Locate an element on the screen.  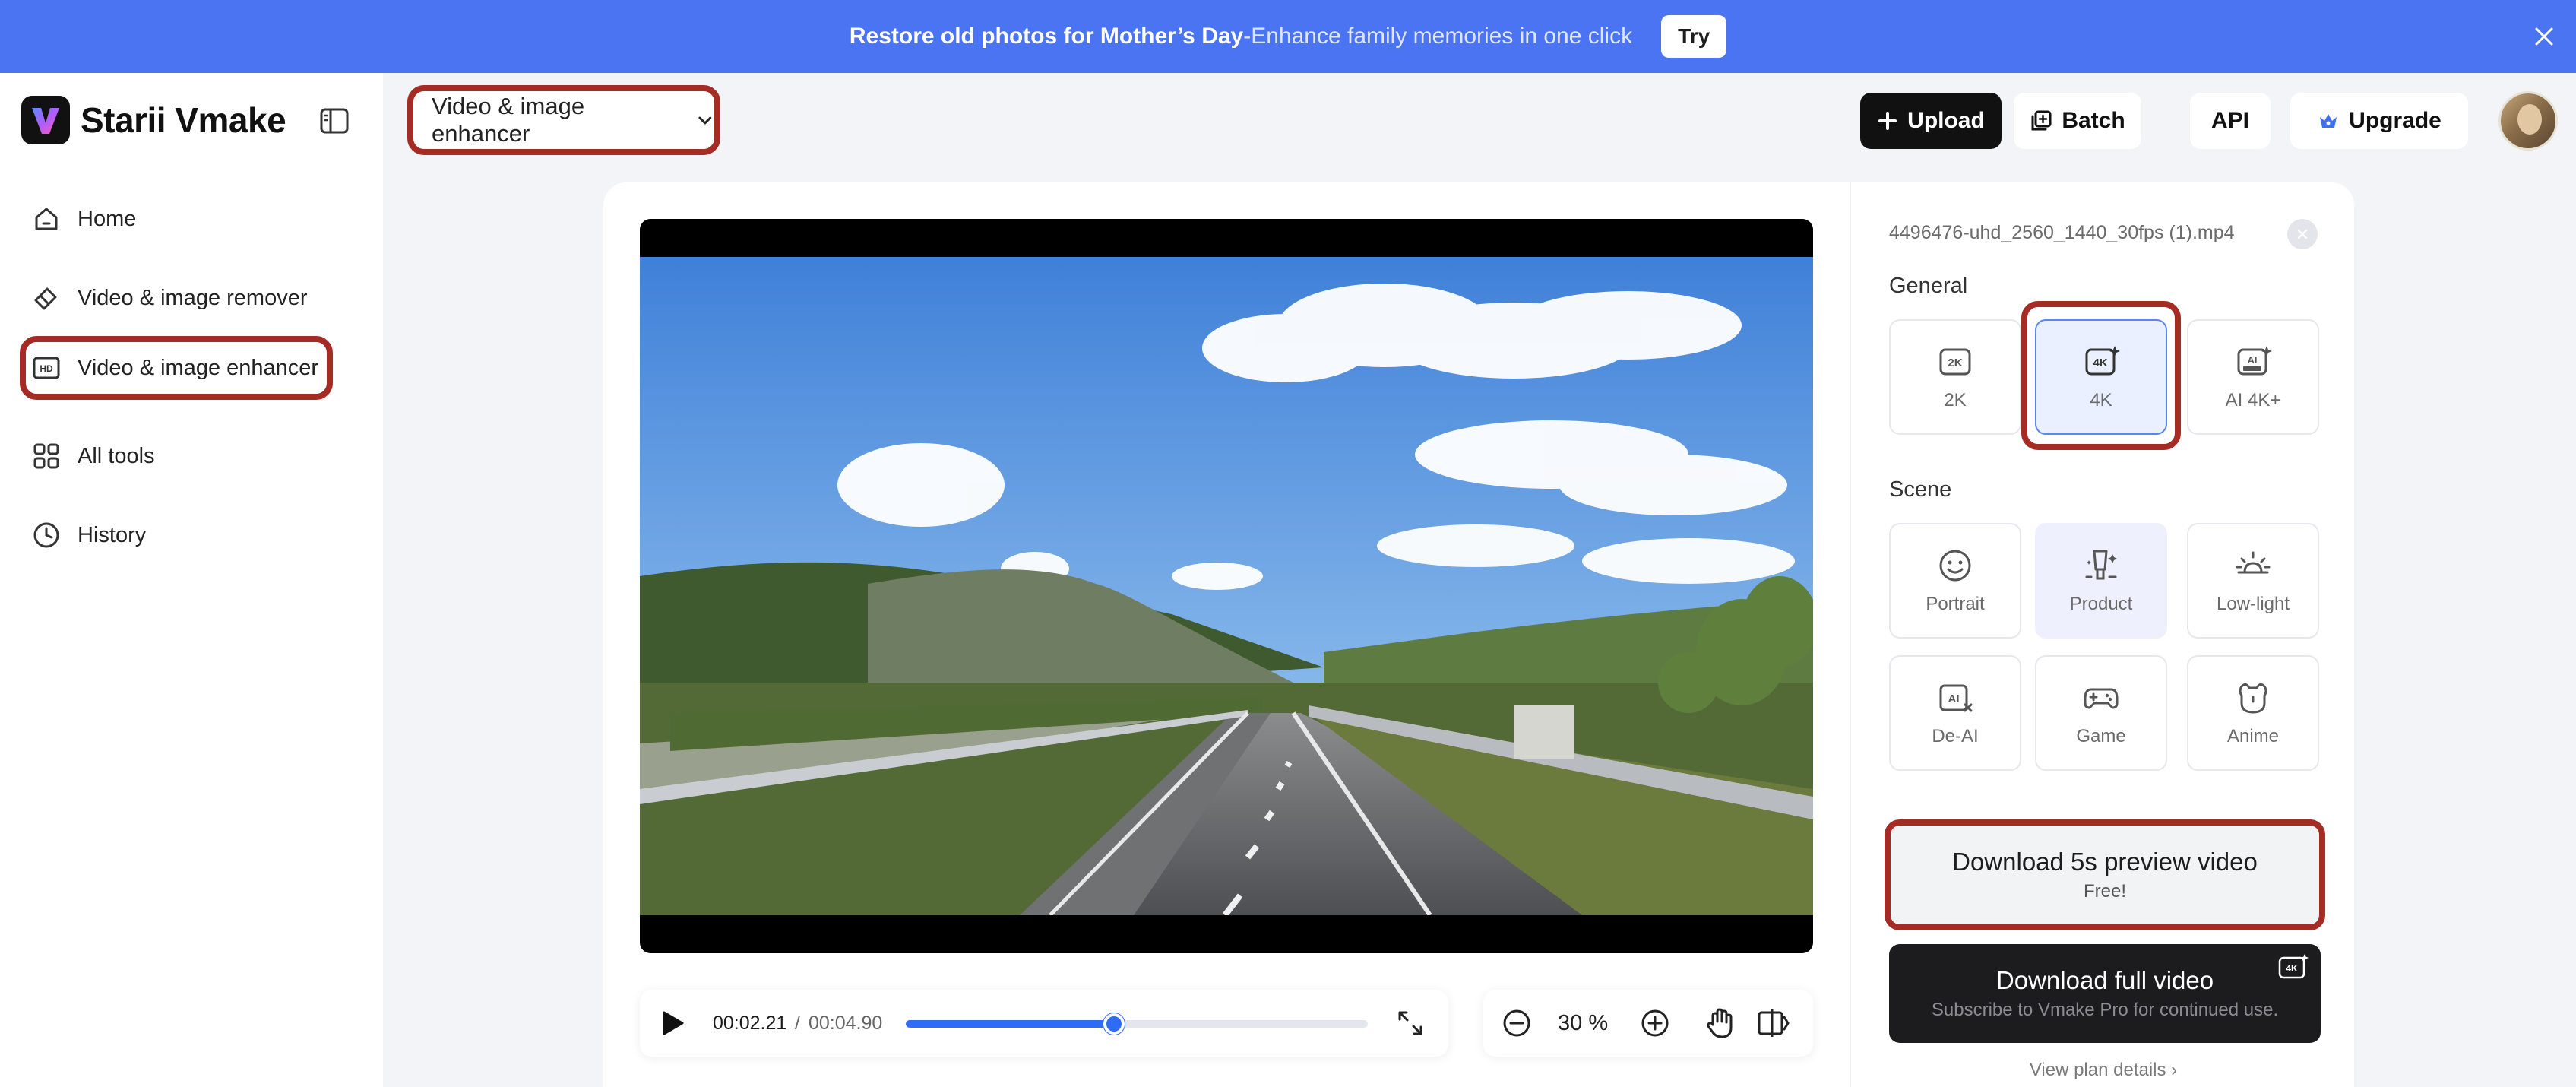
banner-subline: -Enhance family memories in one click is located at coordinates (1438, 36).